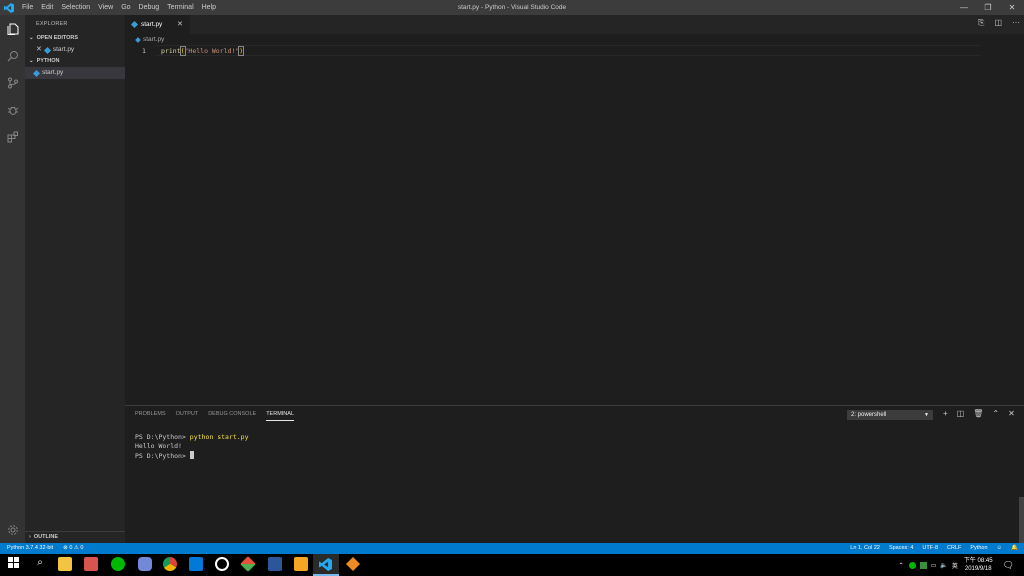 The width and height of the screenshot is (1024, 576). I want to click on line-app-icon, so click(118, 564).